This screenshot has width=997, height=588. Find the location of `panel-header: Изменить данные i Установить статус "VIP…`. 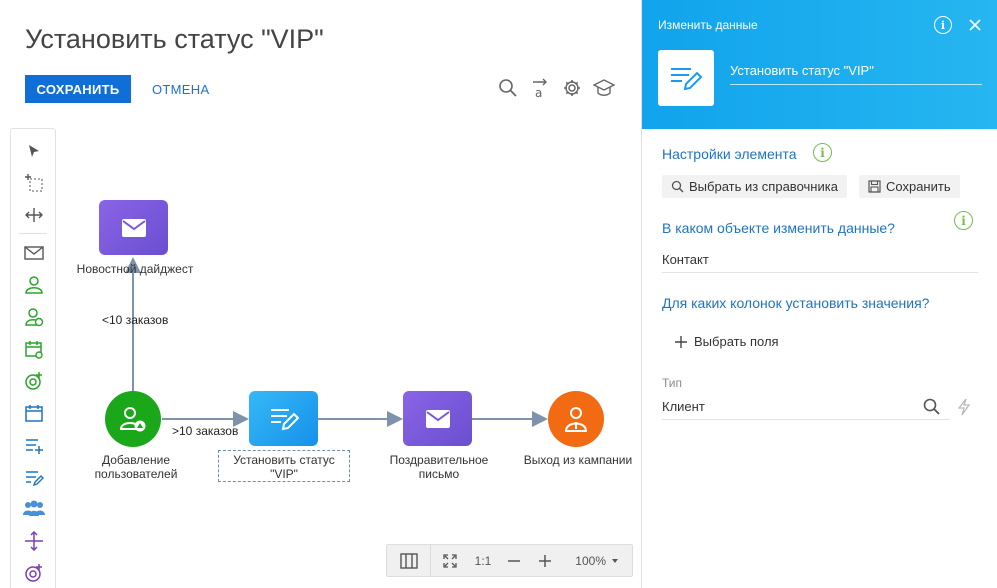

panel-header: Изменить данные i Установить статус "VIP… is located at coordinates (819, 64).